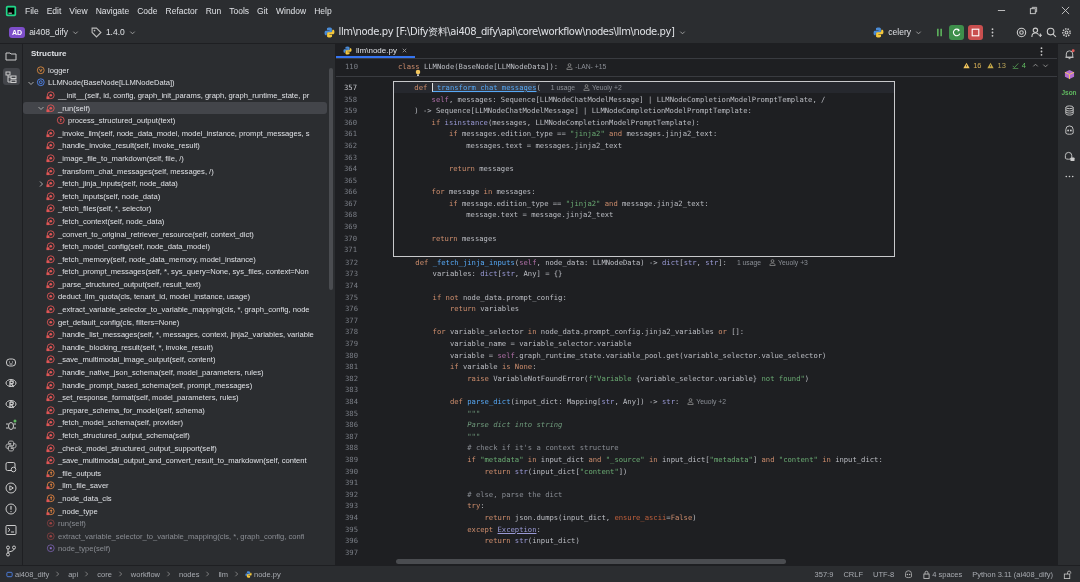 Image resolution: width=1080 pixels, height=582 pixels. Describe the element at coordinates (1045, 66) in the screenshot. I see `next-icon` at that location.